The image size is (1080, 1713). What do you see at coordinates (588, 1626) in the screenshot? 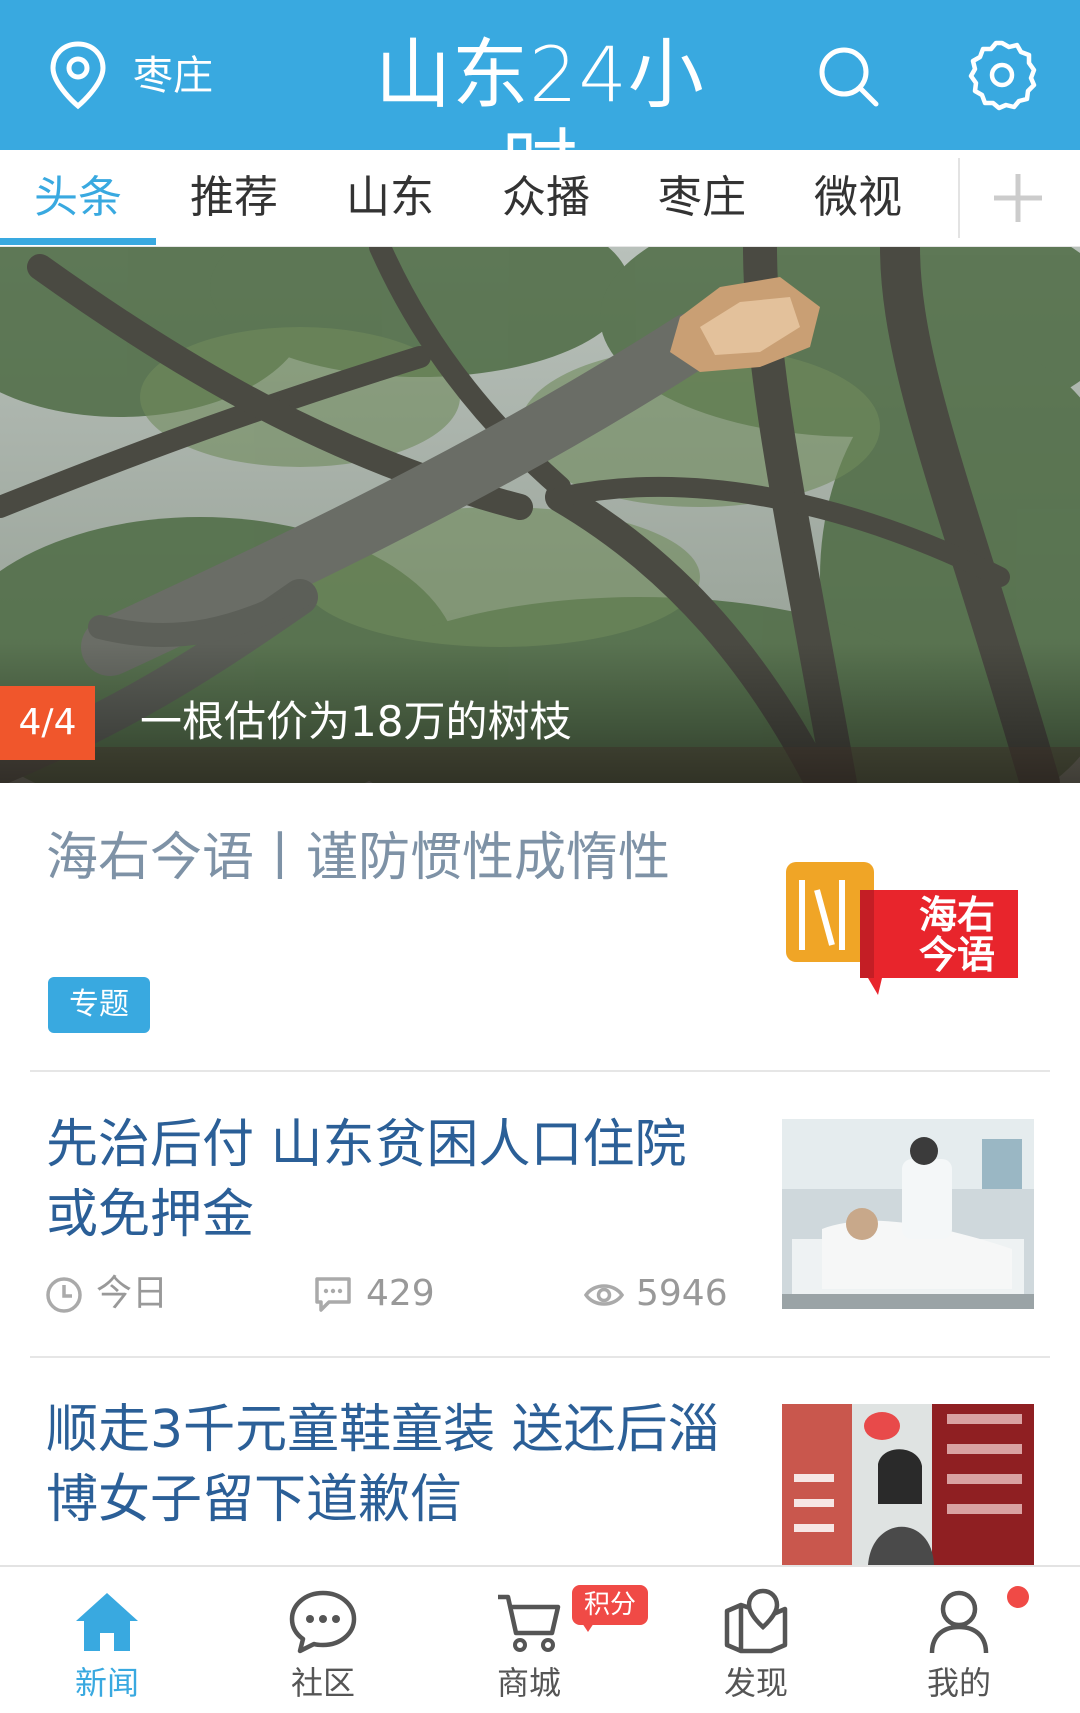
I see `points-badge-tail` at bounding box center [588, 1626].